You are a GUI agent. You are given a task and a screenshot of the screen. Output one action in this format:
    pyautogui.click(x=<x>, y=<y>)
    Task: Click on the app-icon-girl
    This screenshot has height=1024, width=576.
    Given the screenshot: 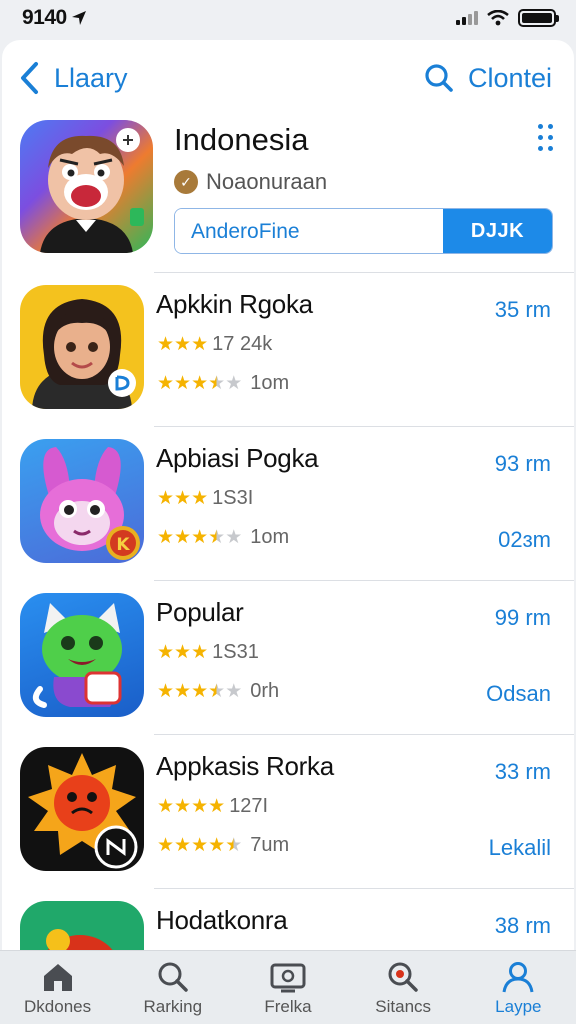 What is the action you would take?
    pyautogui.click(x=82, y=347)
    